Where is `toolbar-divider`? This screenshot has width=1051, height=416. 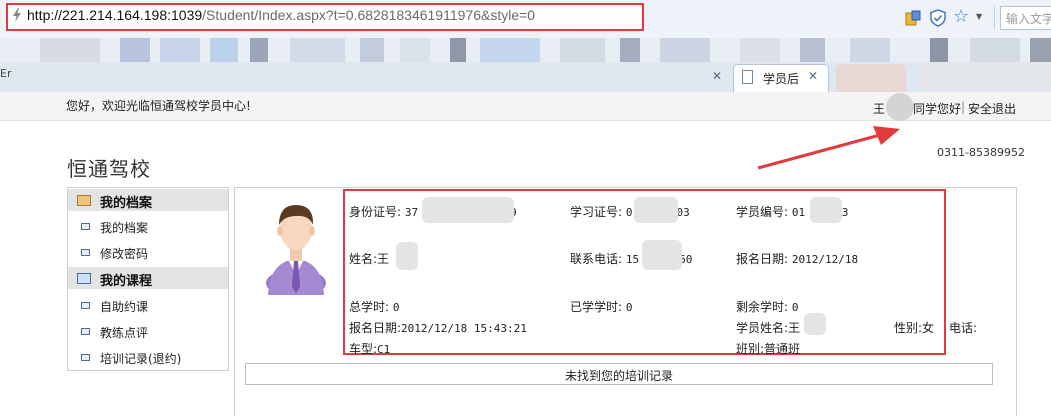
toolbar-divider is located at coordinates (994, 18).